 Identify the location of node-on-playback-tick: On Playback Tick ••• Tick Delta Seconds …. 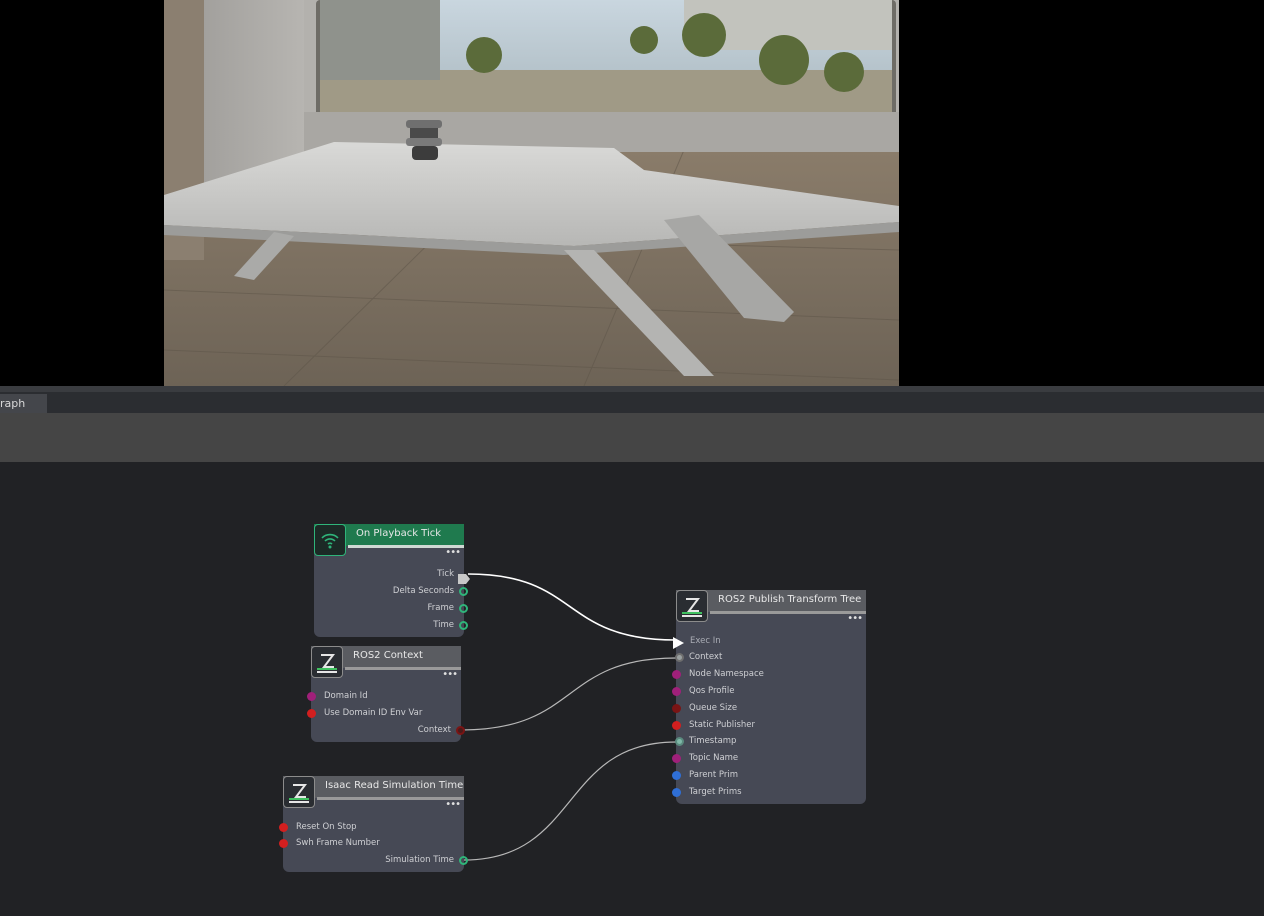
(392, 580).